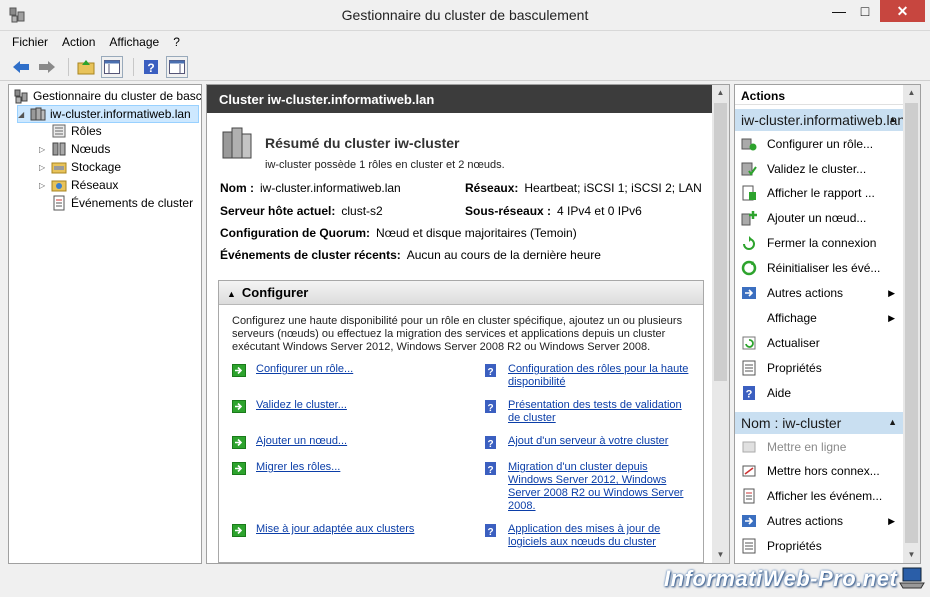 Image resolution: width=930 pixels, height=597 pixels. What do you see at coordinates (461, 293) in the screenshot?
I see `configure-section-header: ▲ Configurer` at bounding box center [461, 293].